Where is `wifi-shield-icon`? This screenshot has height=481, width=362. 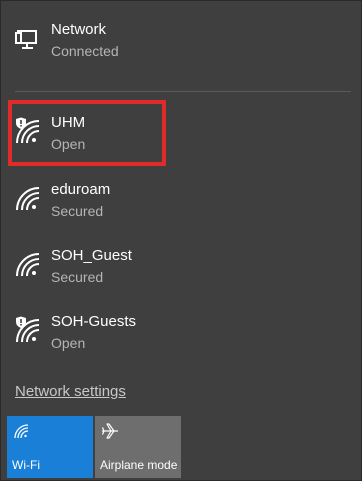
wifi-shield-icon is located at coordinates (28, 329).